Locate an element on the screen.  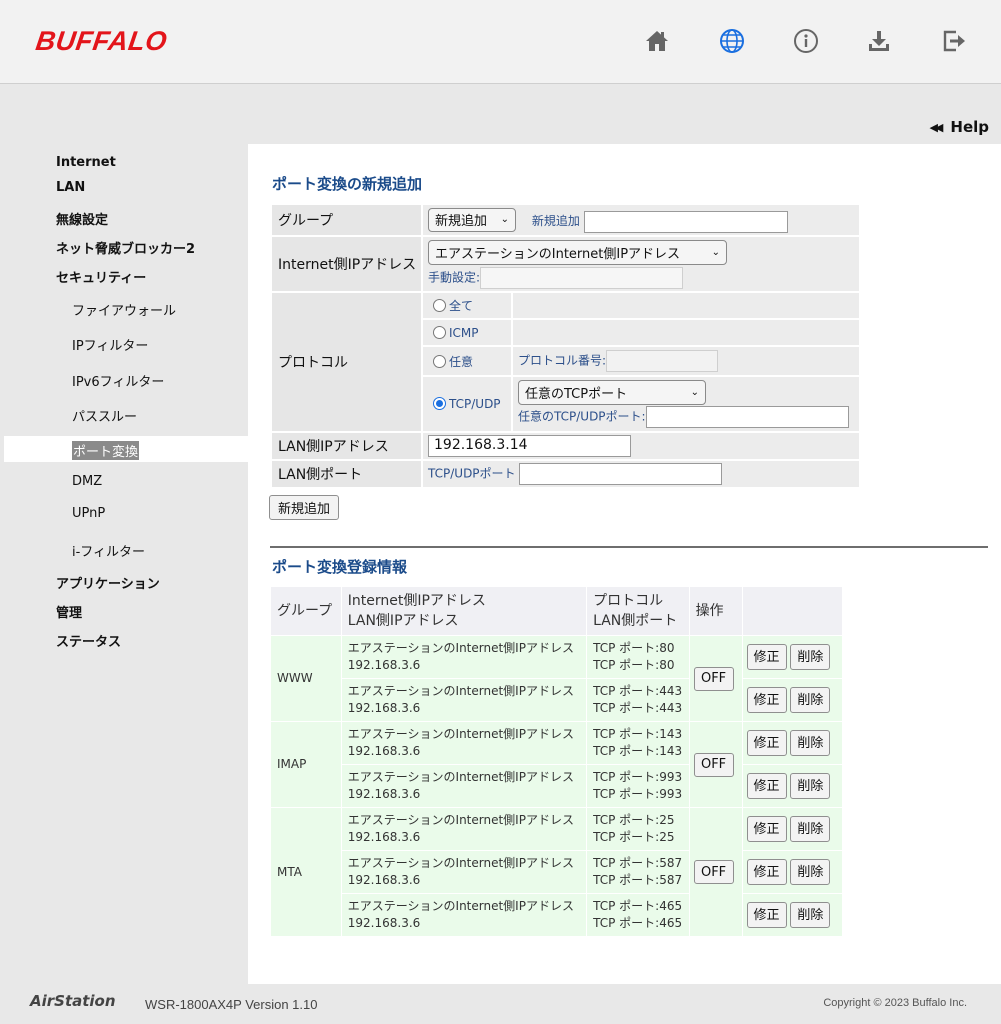
nav-upnp: UPnP is located at coordinates (88, 513).